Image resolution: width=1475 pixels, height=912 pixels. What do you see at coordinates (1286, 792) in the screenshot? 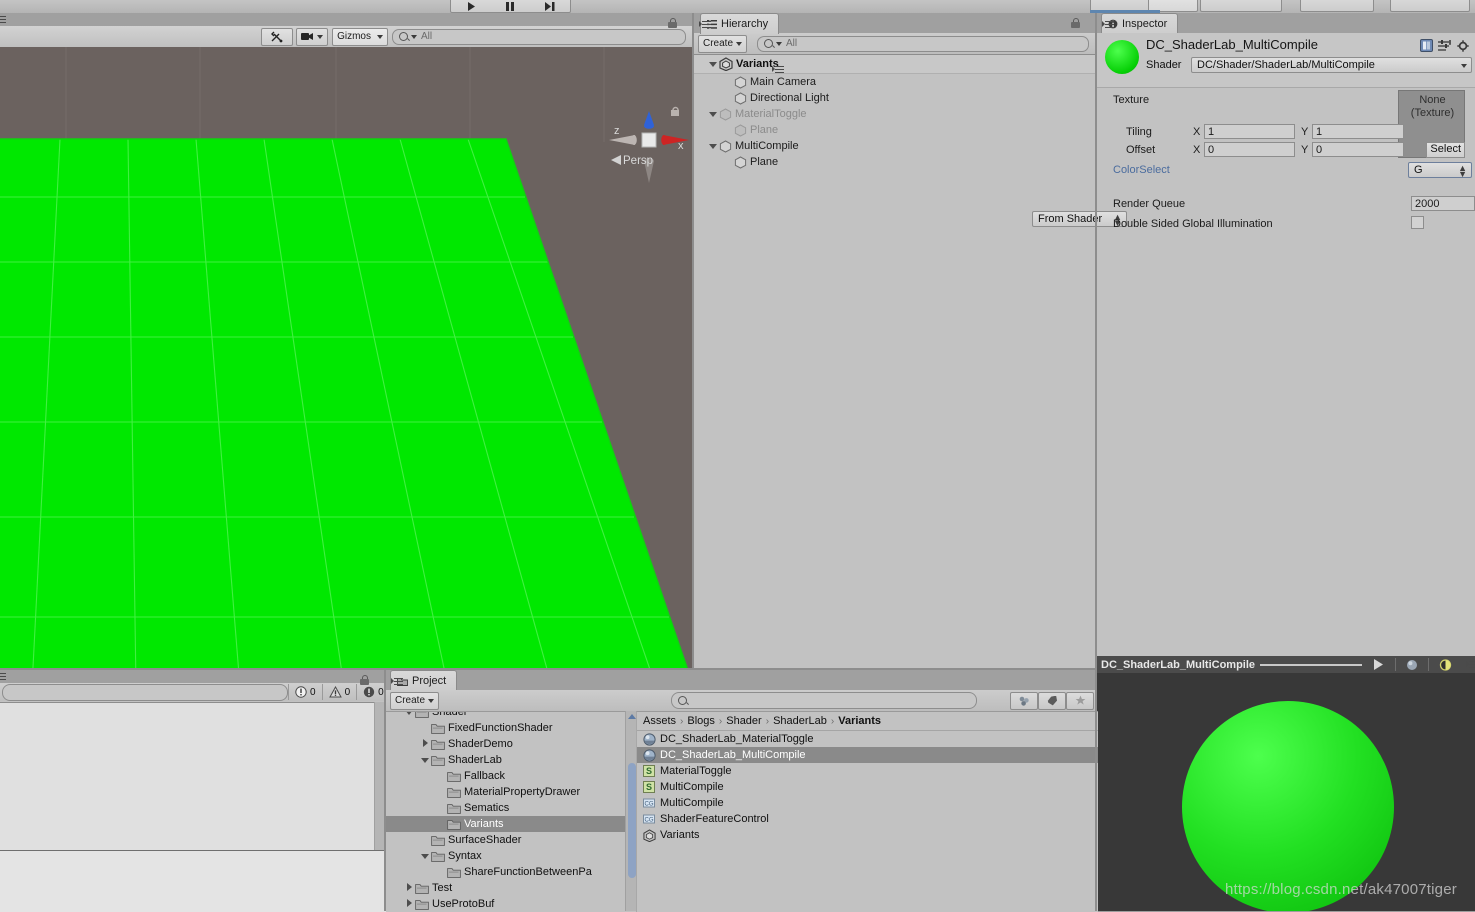
I see `material-preview-viewport: https://blog.csdn.net/ak47007tiger` at bounding box center [1286, 792].